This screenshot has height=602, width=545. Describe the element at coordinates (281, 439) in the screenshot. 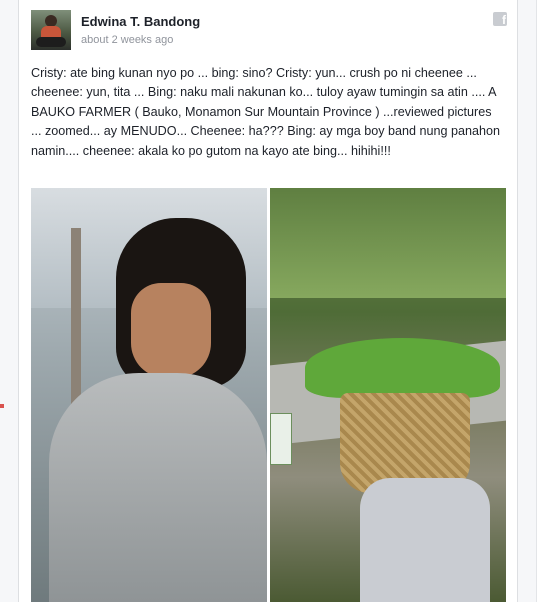

I see `photo-road-sign` at that location.